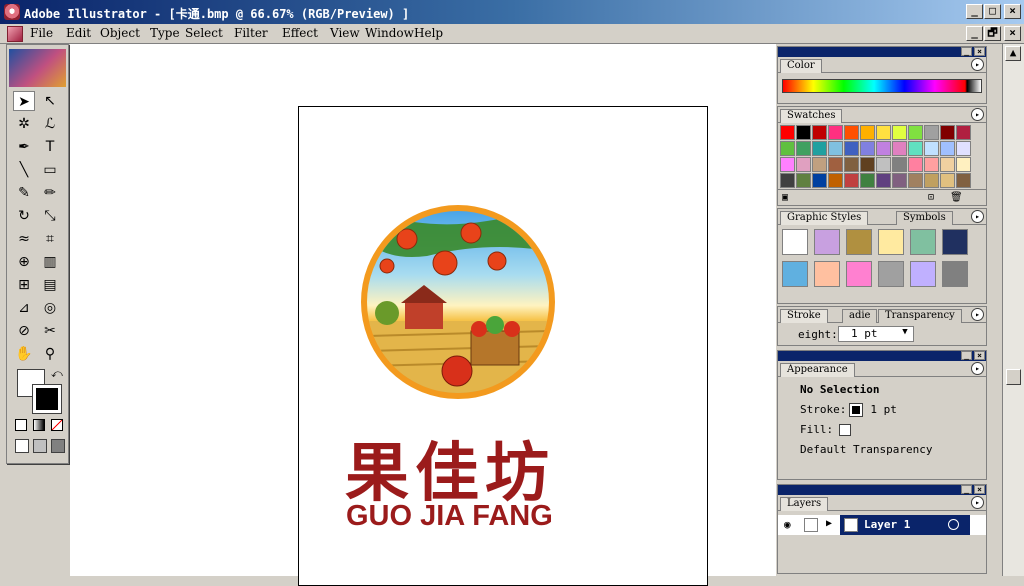 The height and width of the screenshot is (586, 1024). What do you see at coordinates (804, 504) in the screenshot?
I see `tab-layers: Layers` at bounding box center [804, 504].